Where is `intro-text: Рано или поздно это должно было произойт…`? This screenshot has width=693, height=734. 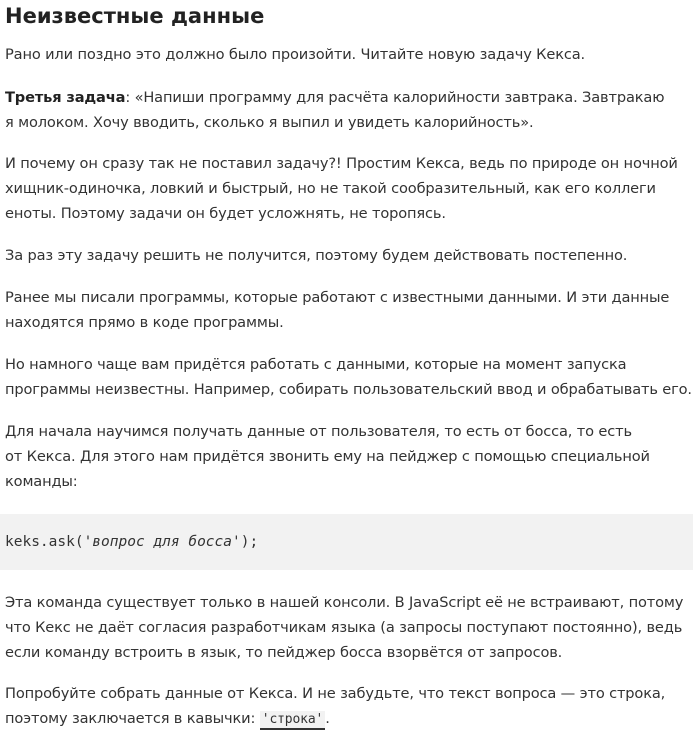
intro-text: Рано или поздно это должно было произойт… is located at coordinates (295, 54).